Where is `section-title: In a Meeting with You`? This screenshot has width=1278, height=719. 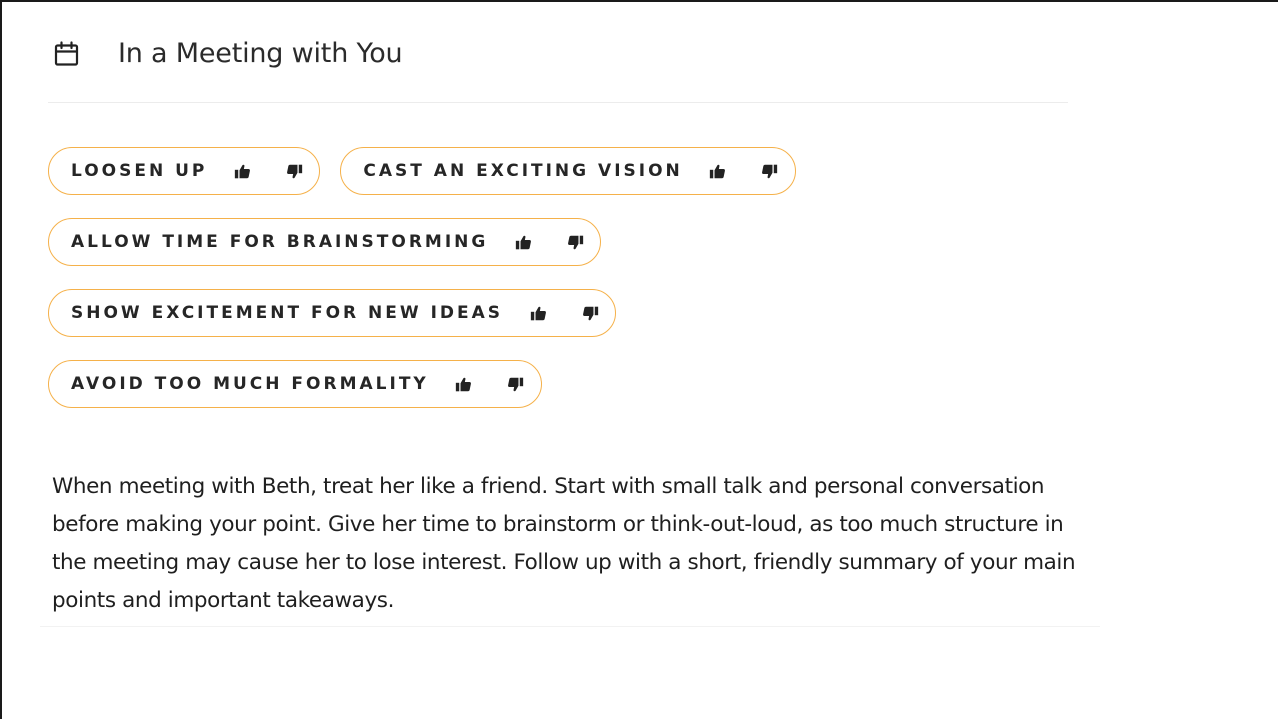 section-title: In a Meeting with You is located at coordinates (260, 53).